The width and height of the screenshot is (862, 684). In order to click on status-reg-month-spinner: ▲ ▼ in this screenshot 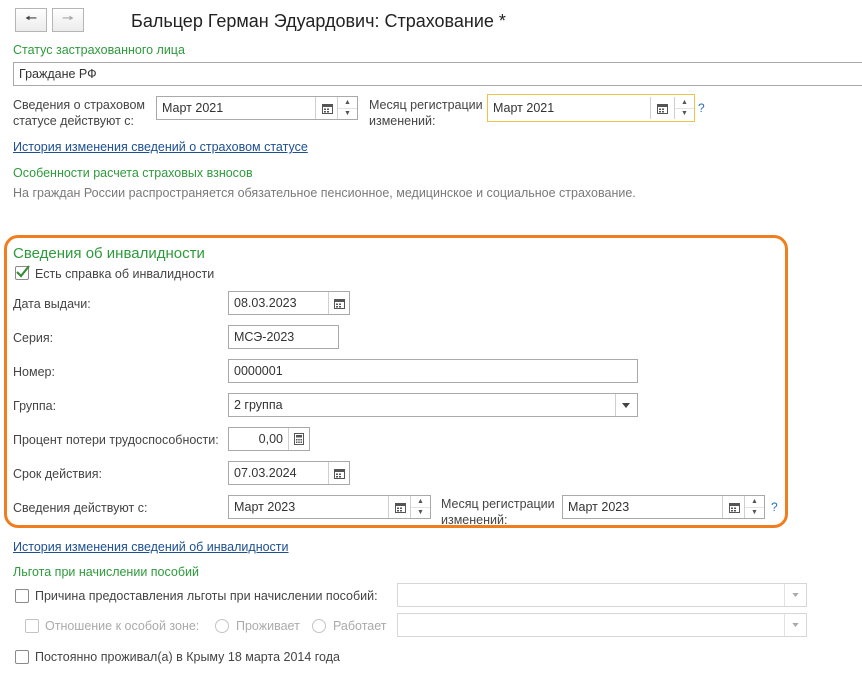, I will do `click(684, 108)`.